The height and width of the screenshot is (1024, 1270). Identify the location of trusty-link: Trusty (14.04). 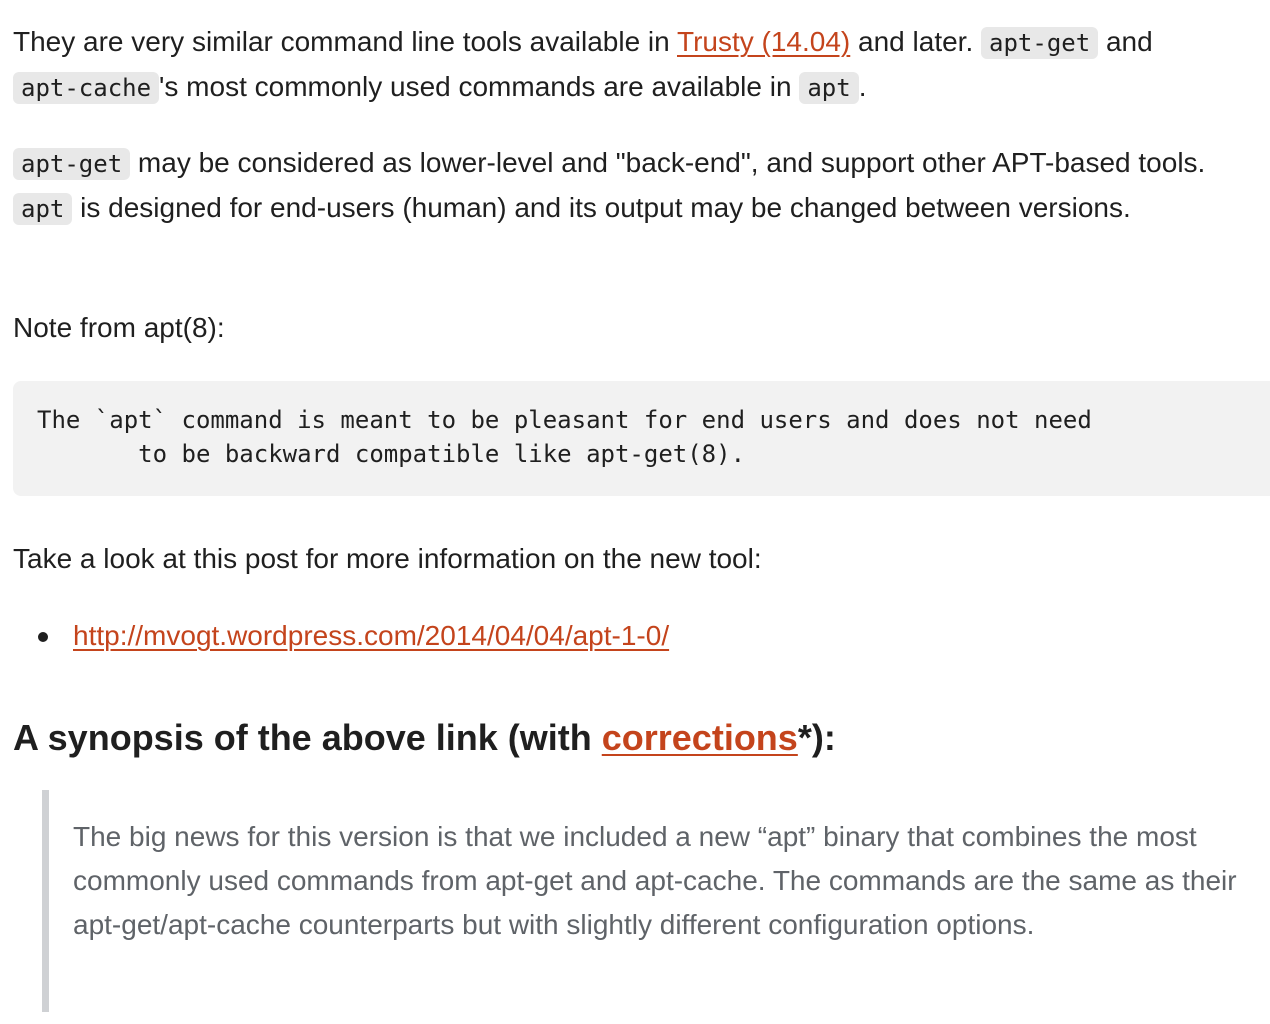
(763, 41).